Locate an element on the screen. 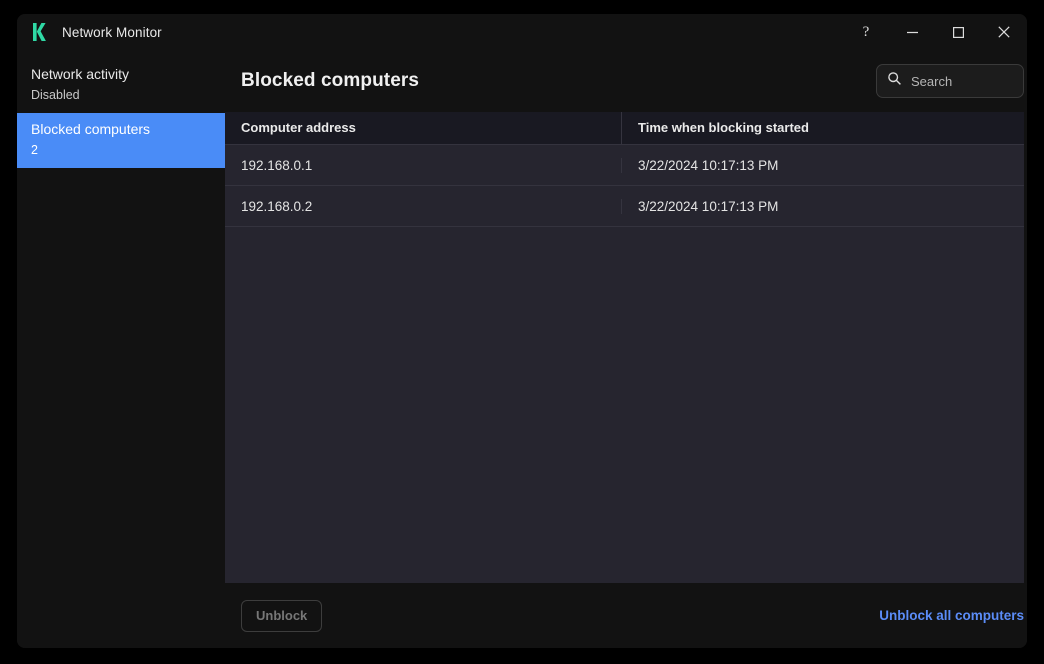 The height and width of the screenshot is (664, 1044). sidebar-item-label: Network activity is located at coordinates (80, 74).